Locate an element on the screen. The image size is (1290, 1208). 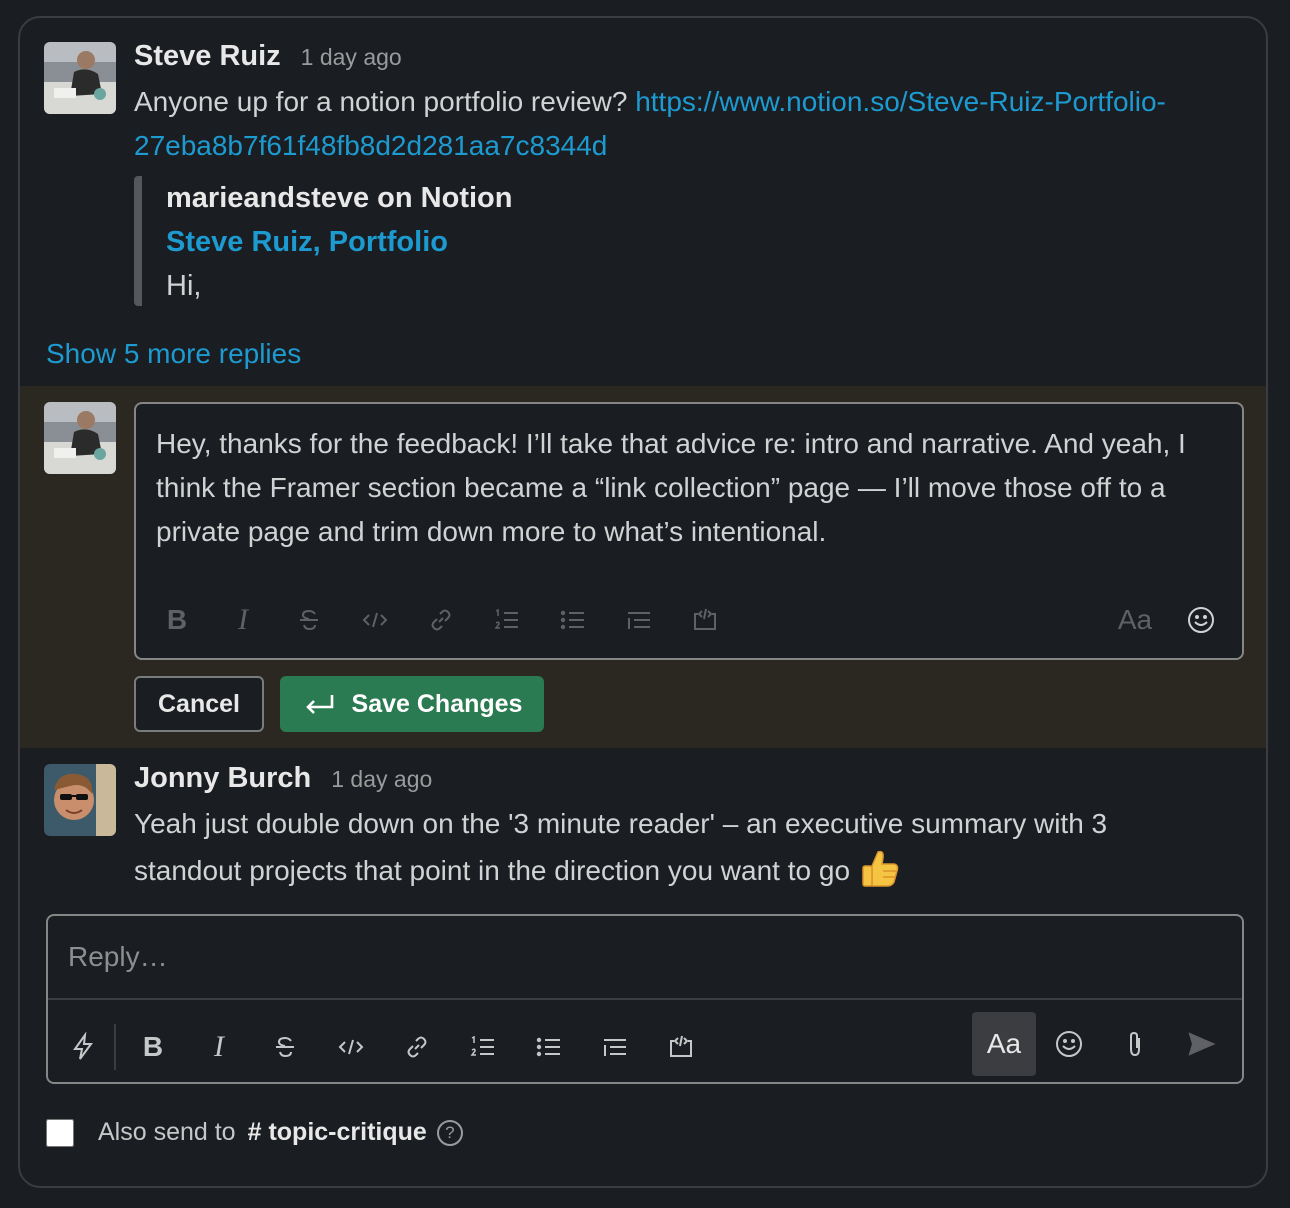
help-icon: ? is located at coordinates (449, 1132).